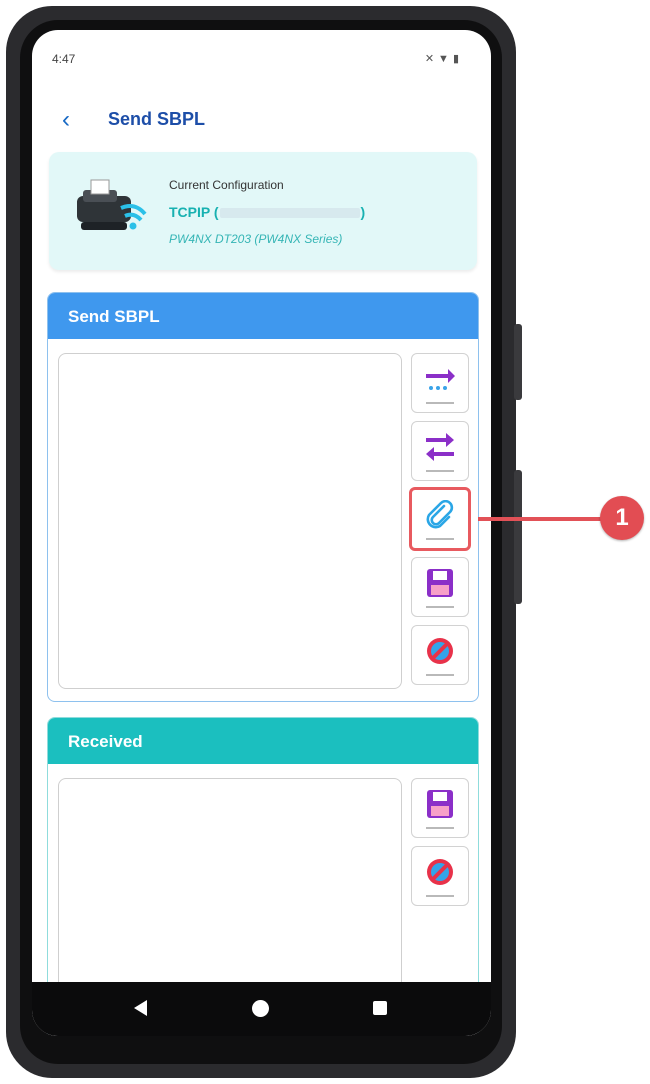  What do you see at coordinates (261, 60) in the screenshot?
I see `status-bar: 4:47 ✕▼▮` at bounding box center [261, 60].